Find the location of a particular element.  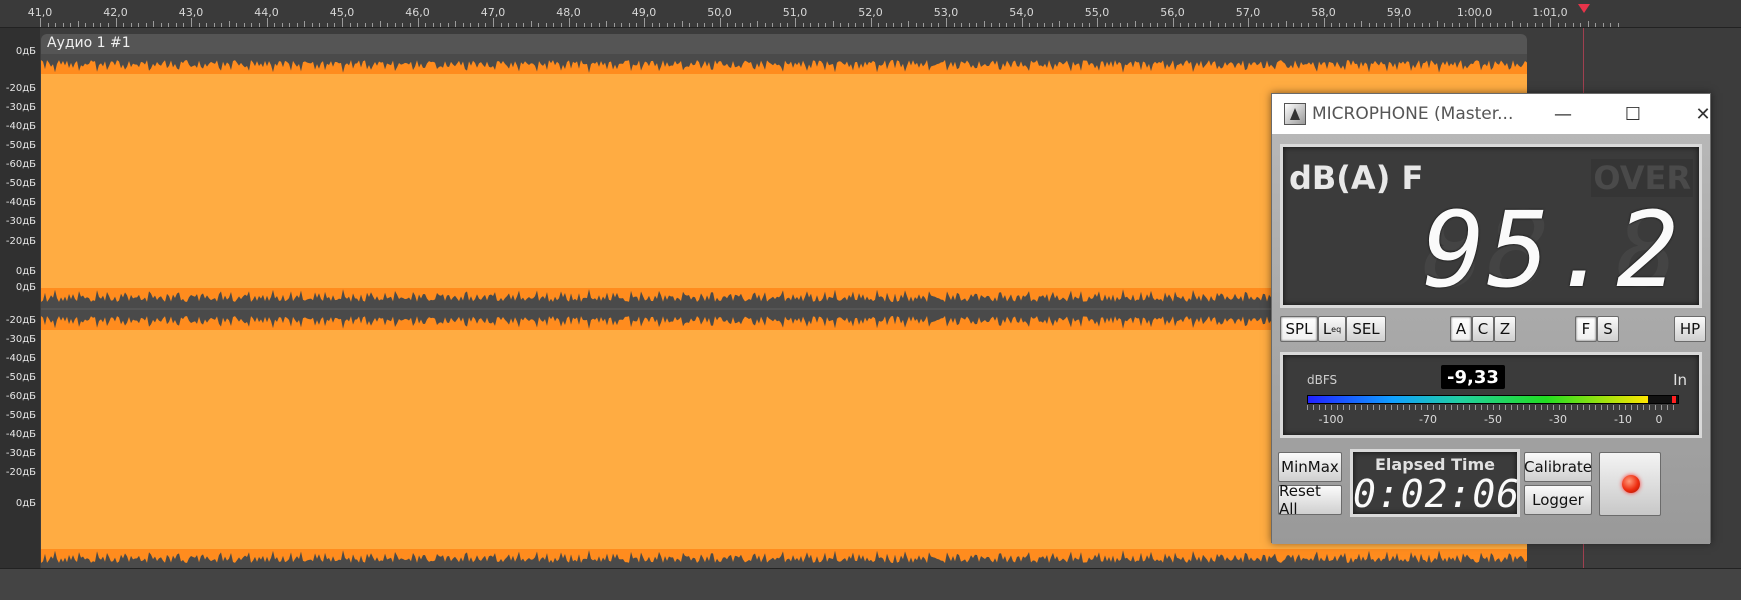

minimize-icon: — is located at coordinates (1563, 114).